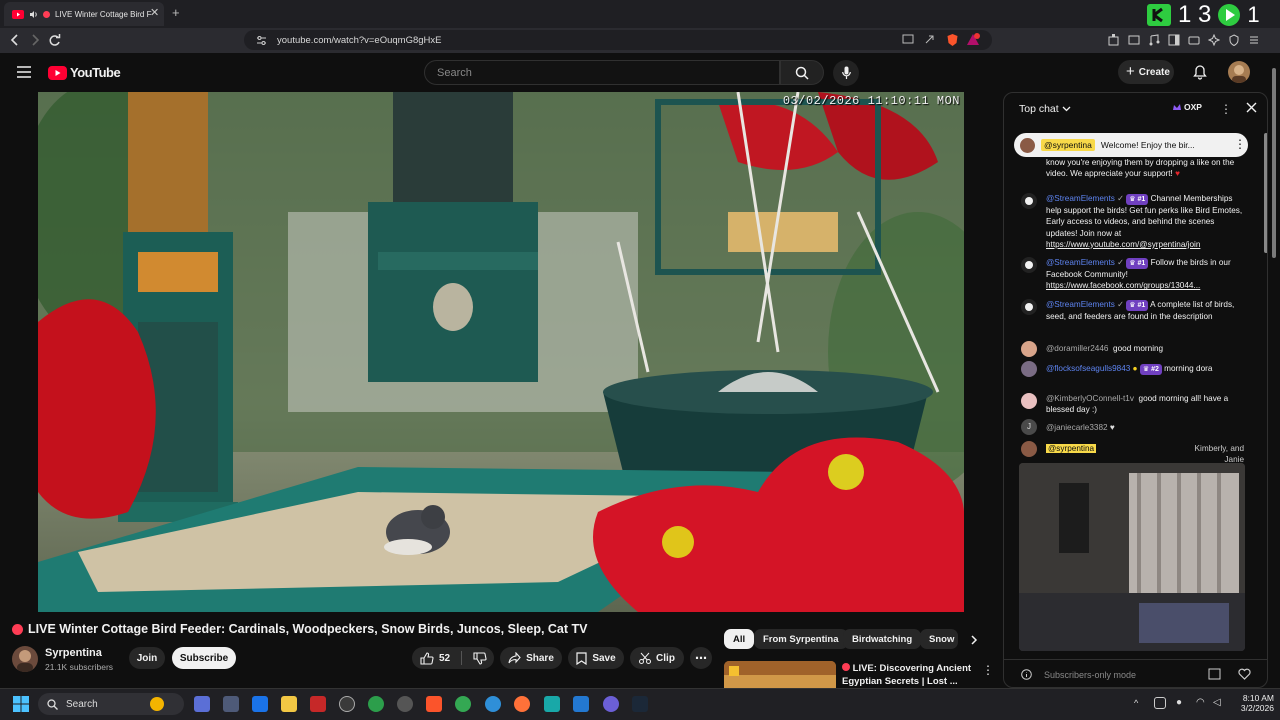 This screenshot has width=1280, height=720. What do you see at coordinates (463, 704) in the screenshot?
I see `chrome-2-icon` at bounding box center [463, 704].